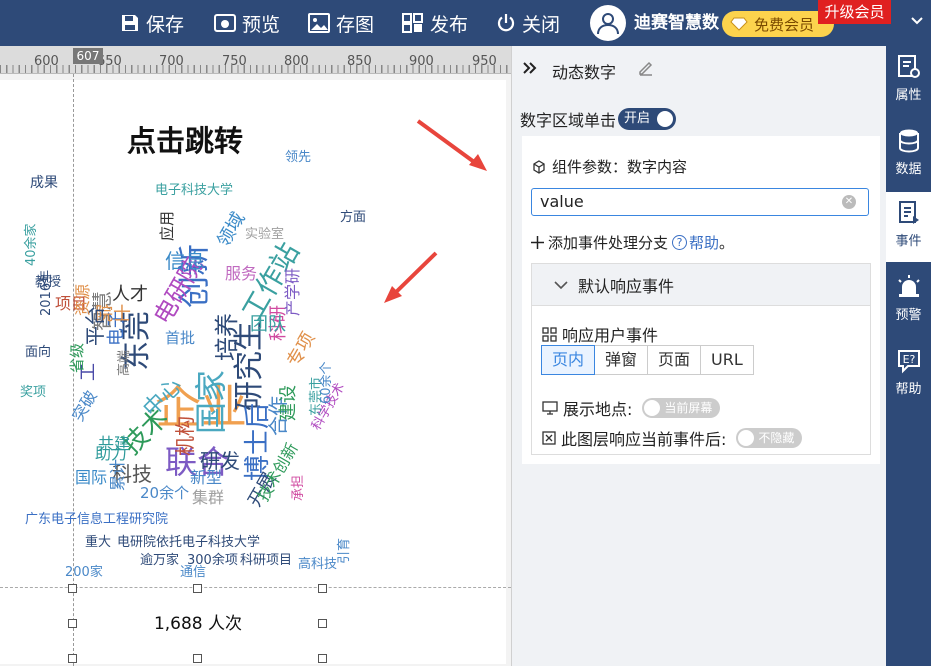  Describe the element at coordinates (231, 230) in the screenshot. I see `word-cloud-word: 领域` at that location.